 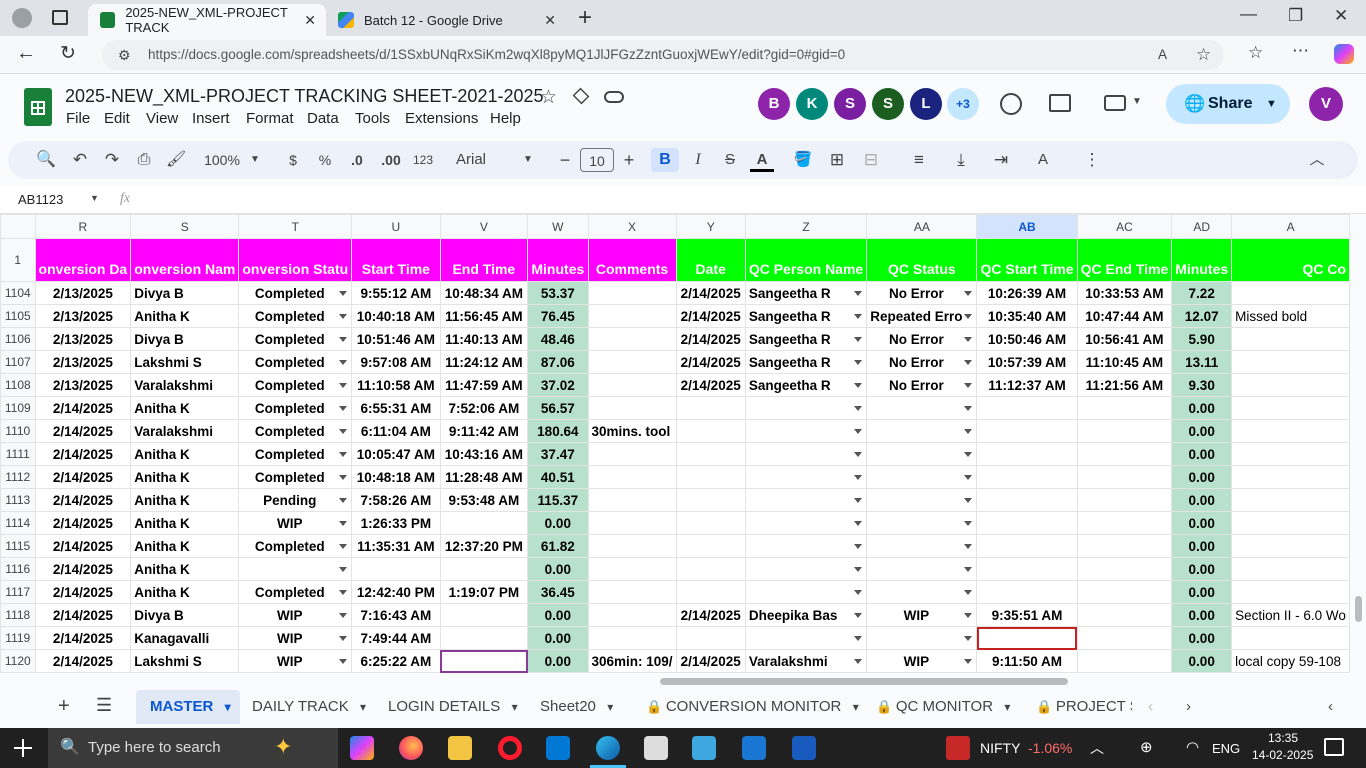 What do you see at coordinates (922, 339) in the screenshot?
I see `table-cell: No Error` at bounding box center [922, 339].